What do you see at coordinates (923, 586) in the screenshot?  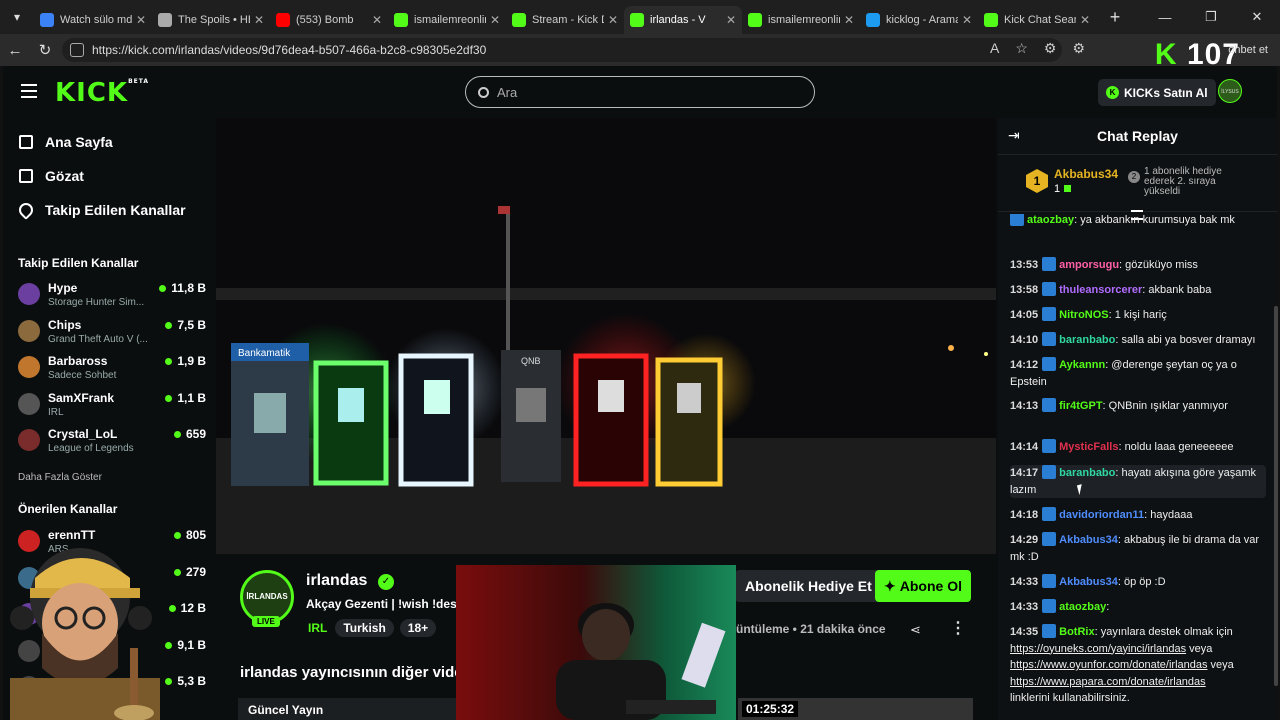 I see `subscribe-button: ✦ Abone Ol` at bounding box center [923, 586].